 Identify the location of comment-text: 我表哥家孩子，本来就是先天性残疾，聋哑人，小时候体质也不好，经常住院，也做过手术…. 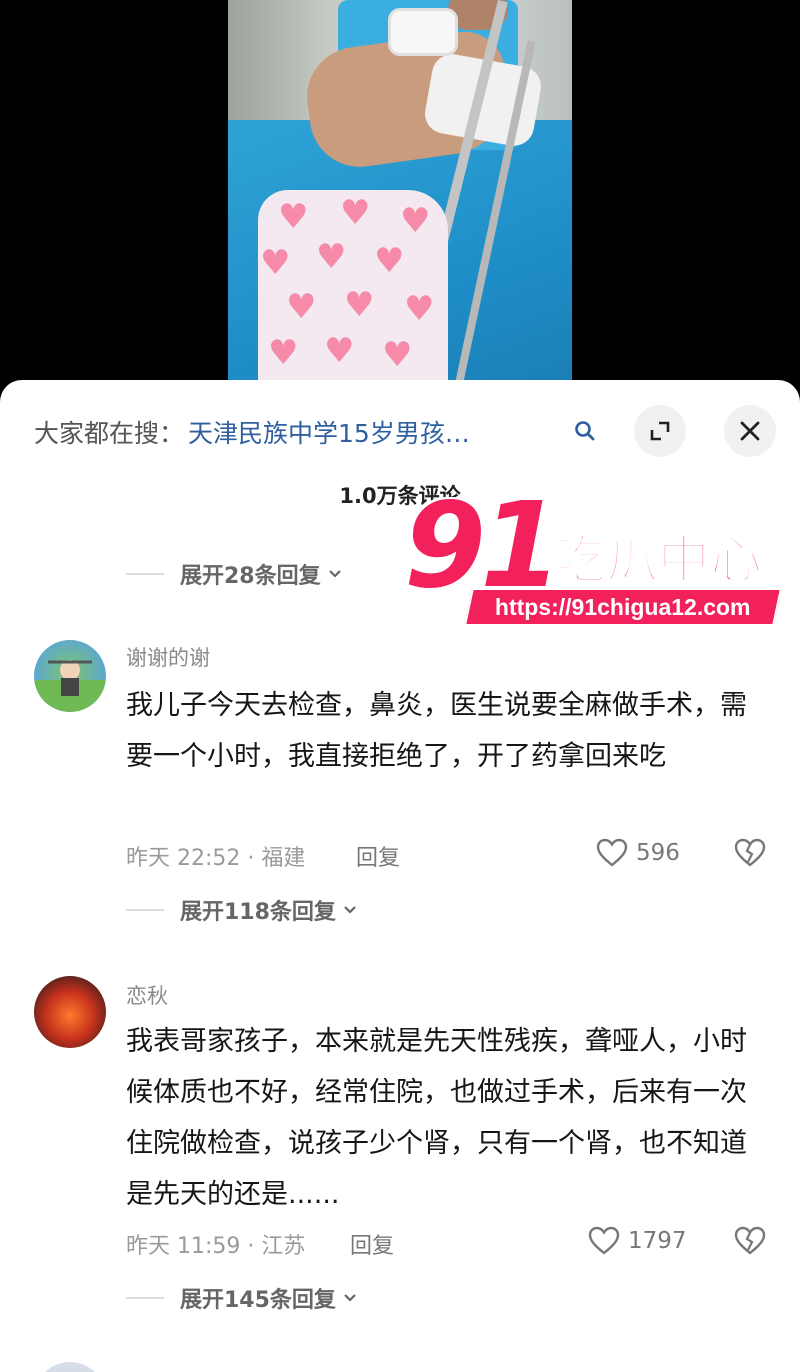
(436, 1118).